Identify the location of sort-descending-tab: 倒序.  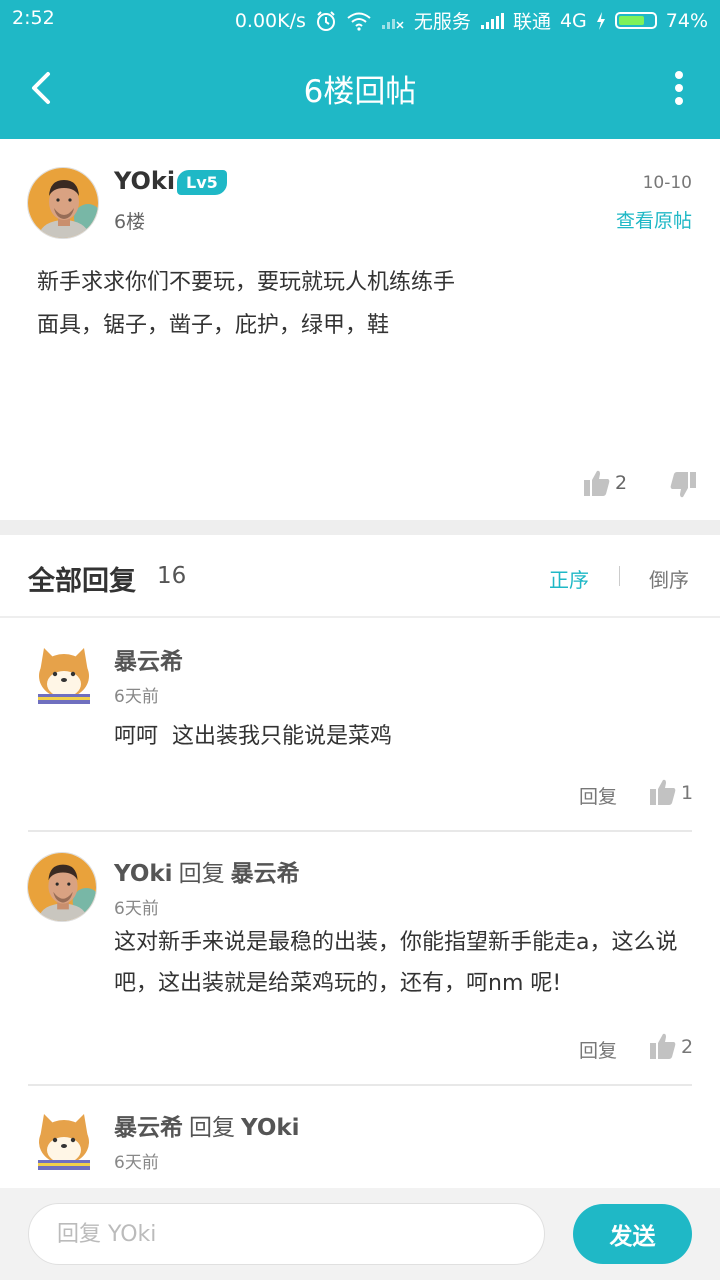
(669, 578).